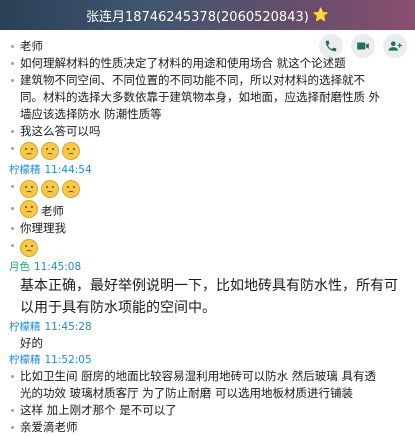  Describe the element at coordinates (207, 410) in the screenshot. I see `message: 这样 加上刚才那个 是不可以了` at that location.